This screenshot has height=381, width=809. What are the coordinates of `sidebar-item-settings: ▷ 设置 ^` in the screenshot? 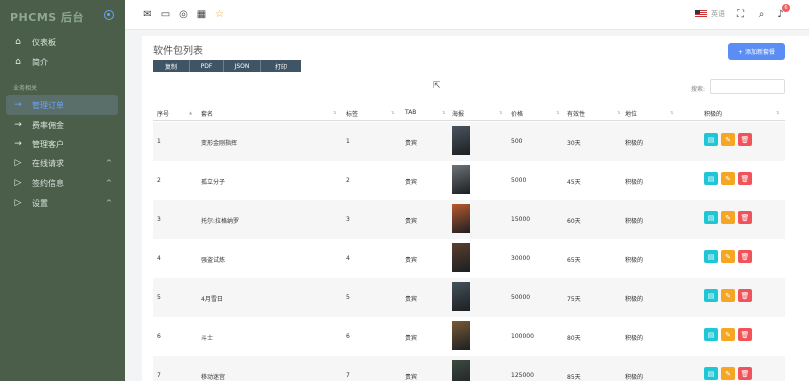 It's located at (62, 203).